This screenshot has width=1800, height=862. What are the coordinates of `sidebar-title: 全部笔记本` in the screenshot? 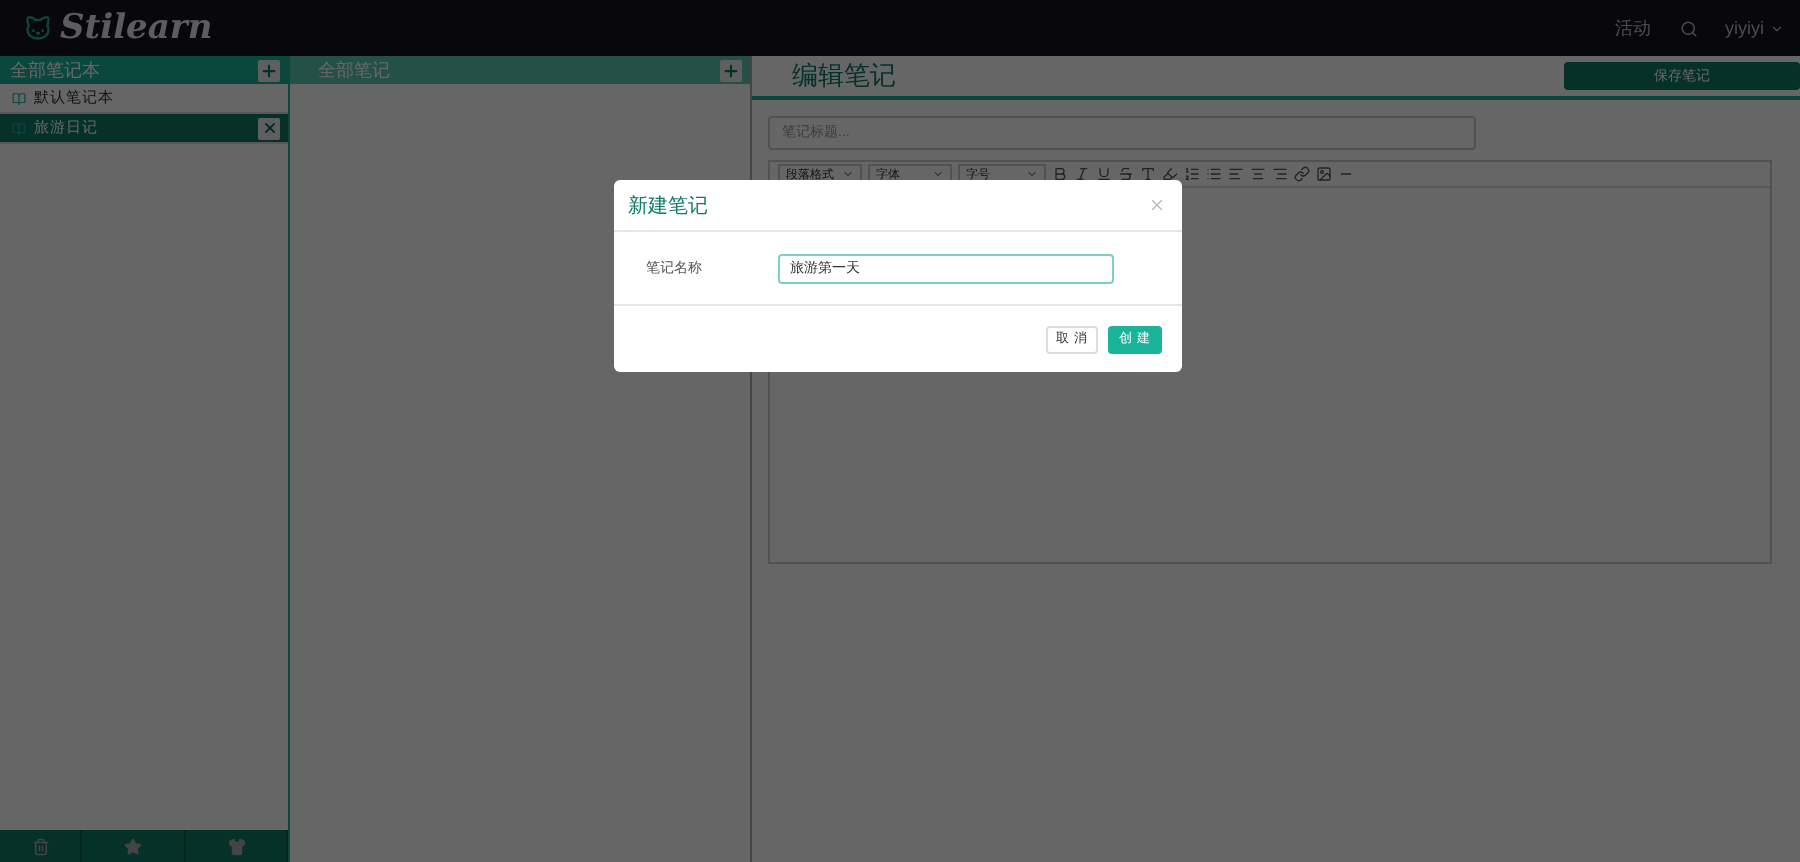 It's located at (55, 71).